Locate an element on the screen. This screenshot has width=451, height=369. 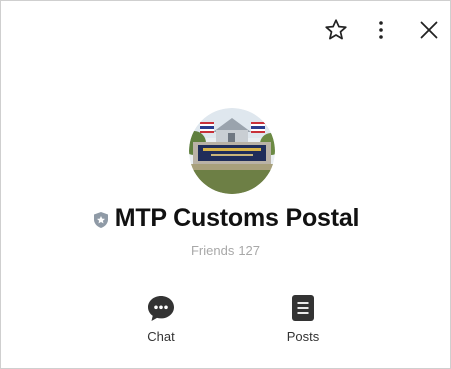
more-options-button is located at coordinates (381, 30).